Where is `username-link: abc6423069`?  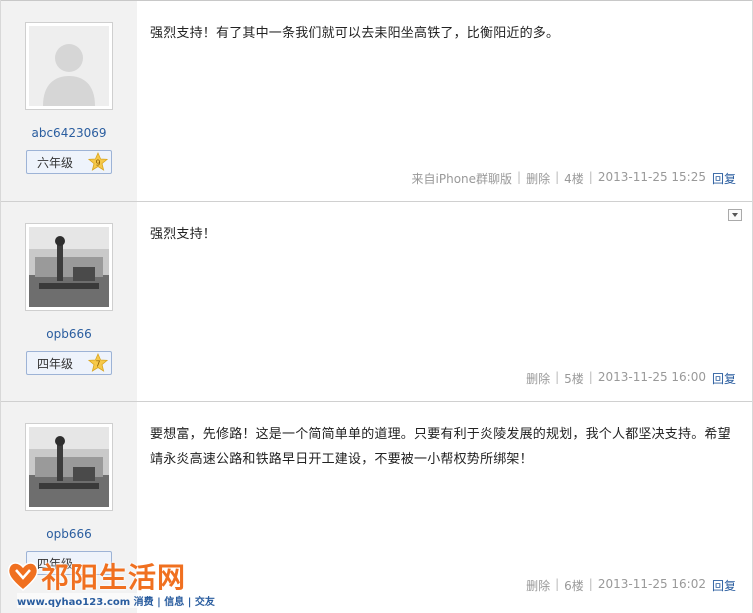
username-link: abc6423069 is located at coordinates (68, 133).